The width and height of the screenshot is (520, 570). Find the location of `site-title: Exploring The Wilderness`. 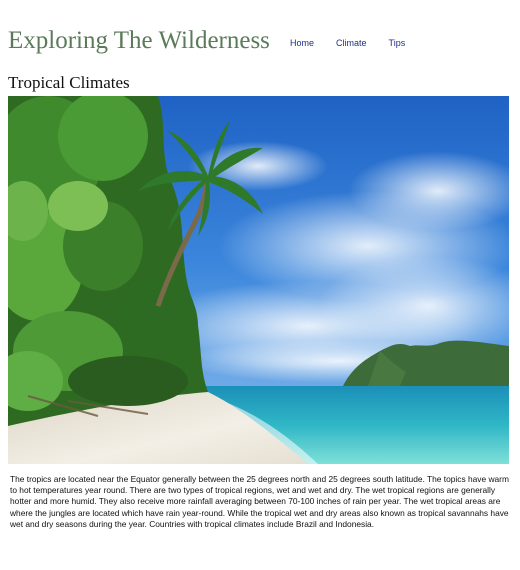

site-title: Exploring The Wilderness is located at coordinates (139, 40).